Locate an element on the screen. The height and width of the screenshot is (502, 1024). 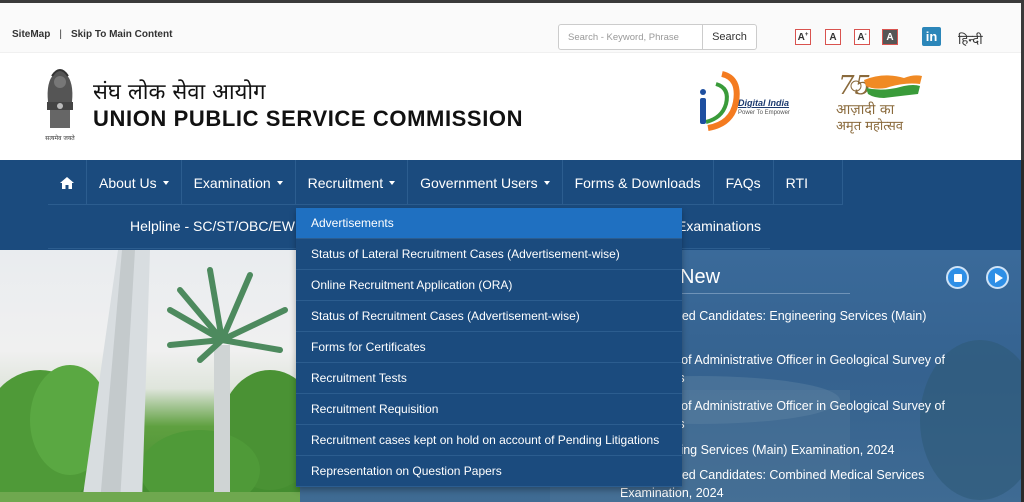
font-decrease-button: A- is located at coordinates (862, 37).